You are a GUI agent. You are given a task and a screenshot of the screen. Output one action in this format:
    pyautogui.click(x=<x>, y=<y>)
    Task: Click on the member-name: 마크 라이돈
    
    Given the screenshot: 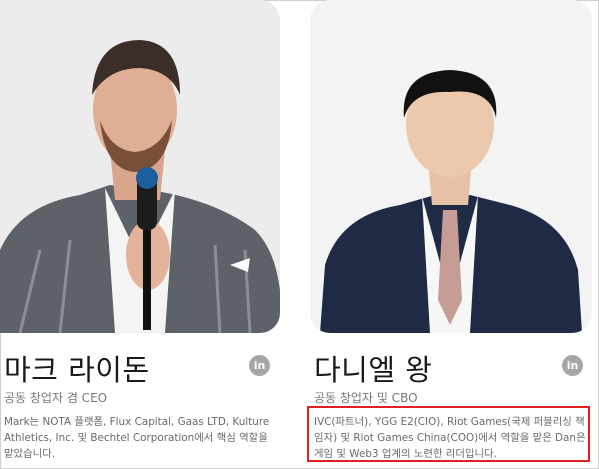 What is the action you would take?
    pyautogui.click(x=77, y=370)
    